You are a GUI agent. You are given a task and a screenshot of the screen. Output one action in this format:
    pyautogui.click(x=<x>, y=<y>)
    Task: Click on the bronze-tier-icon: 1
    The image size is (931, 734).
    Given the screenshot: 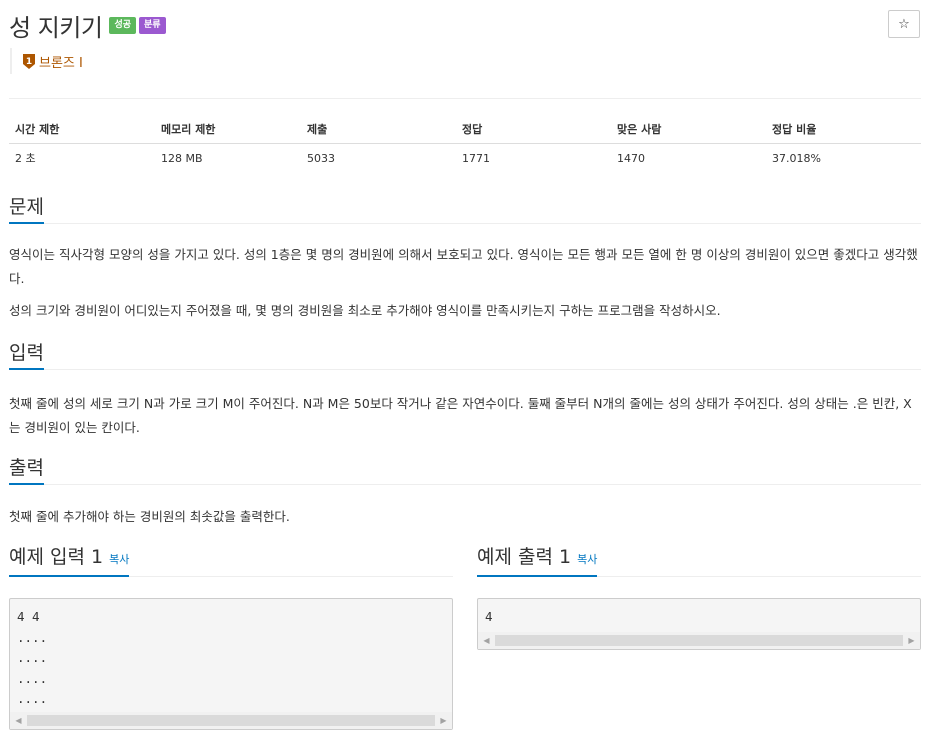 What is the action you would take?
    pyautogui.click(x=29, y=61)
    